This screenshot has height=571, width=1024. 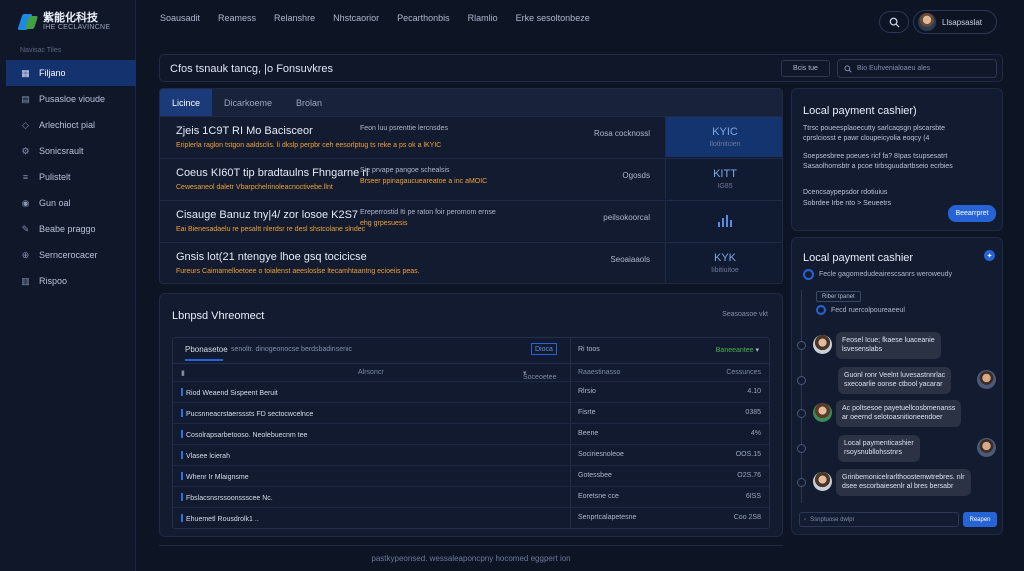 What do you see at coordinates (737, 350) in the screenshot?
I see `list-right-select: Baneeantee ▾` at bounding box center [737, 350].